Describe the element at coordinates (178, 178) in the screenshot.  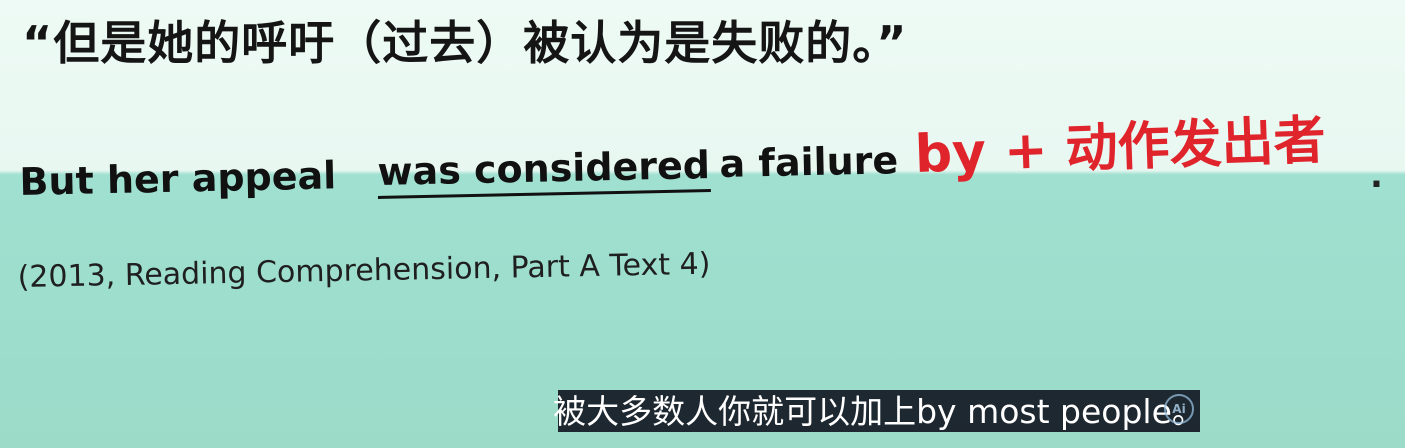
I see `sentence-part-1: But her appeal` at that location.